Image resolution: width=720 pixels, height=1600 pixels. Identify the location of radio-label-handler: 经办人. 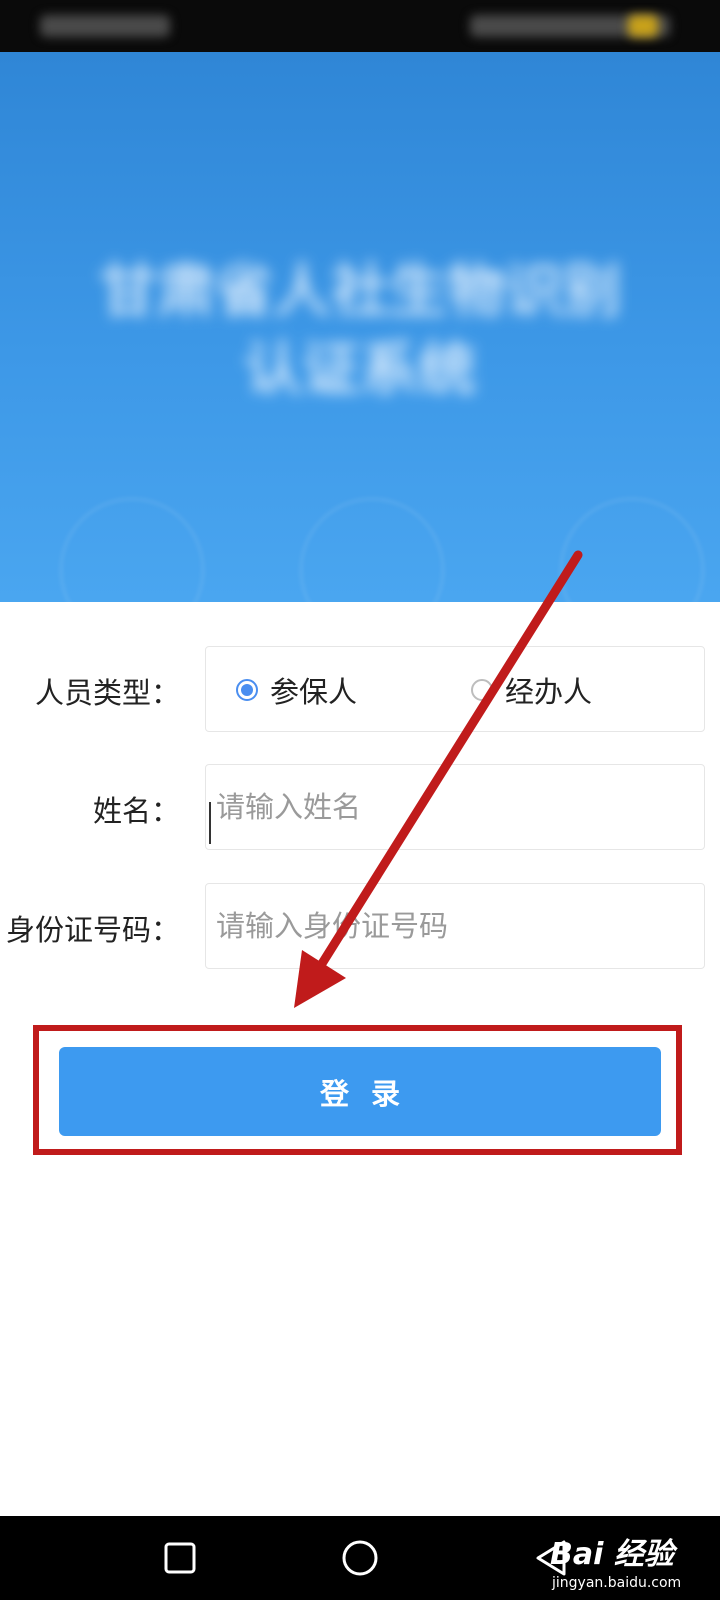
(549, 692).